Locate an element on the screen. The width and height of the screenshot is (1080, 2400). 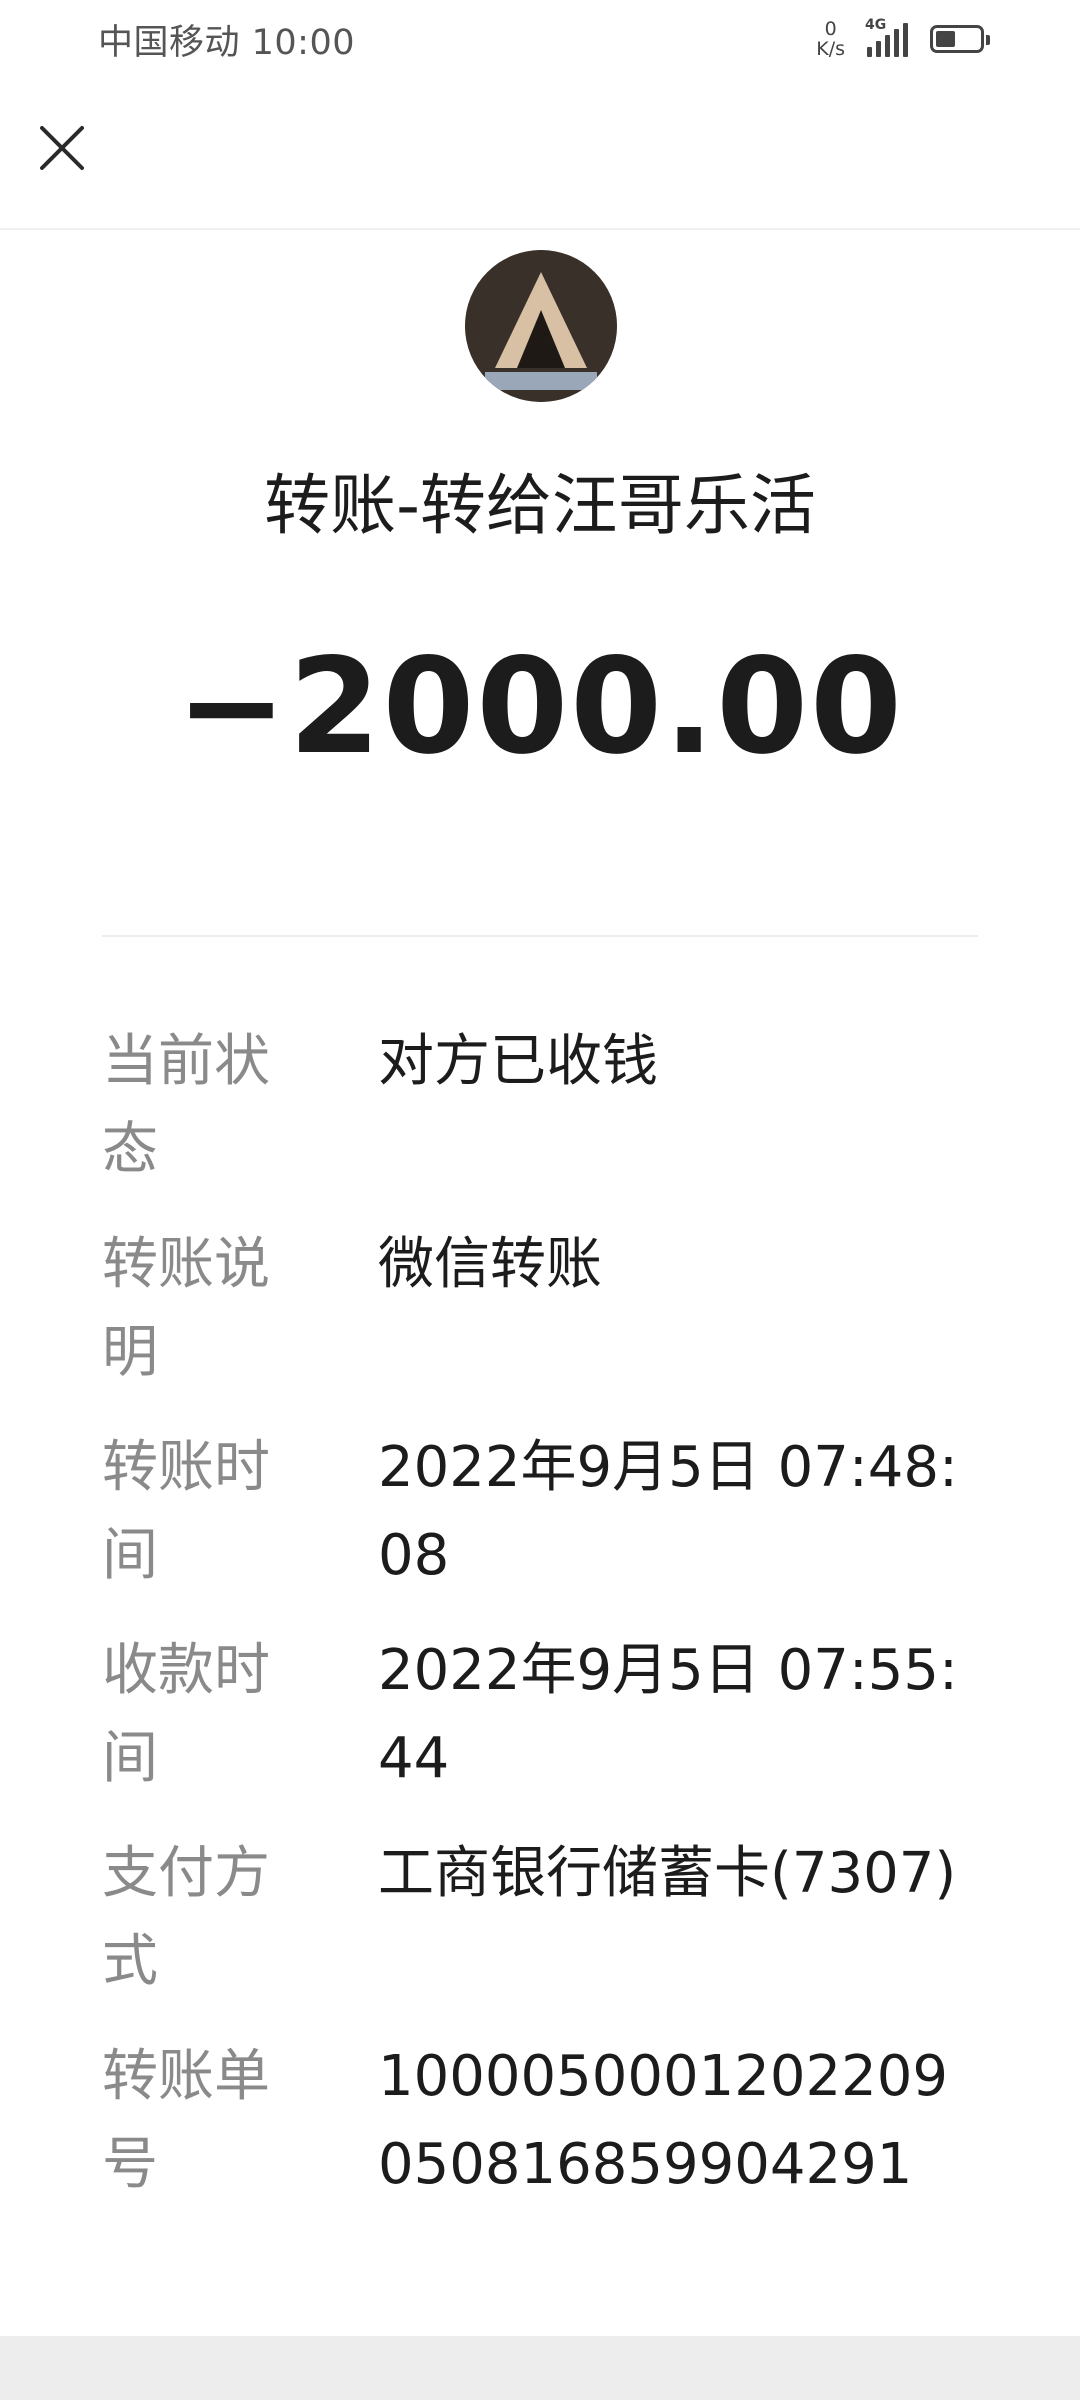
status-icons: 0 K/s 4G is located at coordinates (903, 39).